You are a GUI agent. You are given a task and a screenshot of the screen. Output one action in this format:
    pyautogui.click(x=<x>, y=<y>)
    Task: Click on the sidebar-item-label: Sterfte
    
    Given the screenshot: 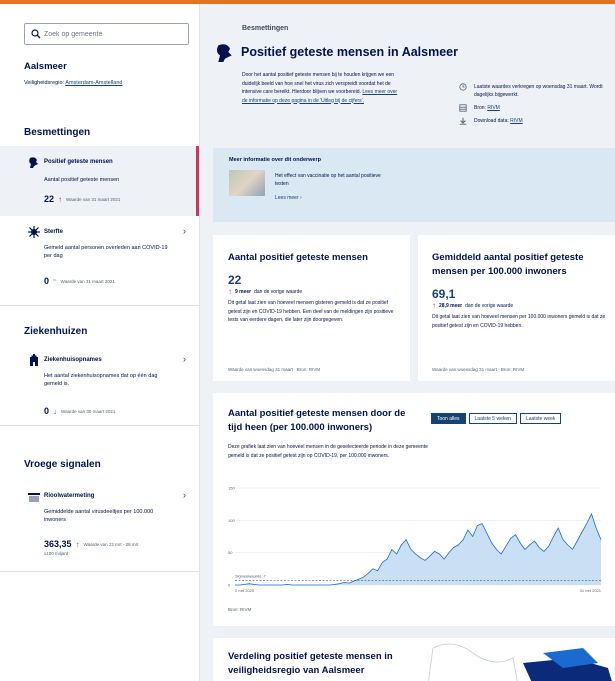 What is the action you would take?
    pyautogui.click(x=54, y=232)
    